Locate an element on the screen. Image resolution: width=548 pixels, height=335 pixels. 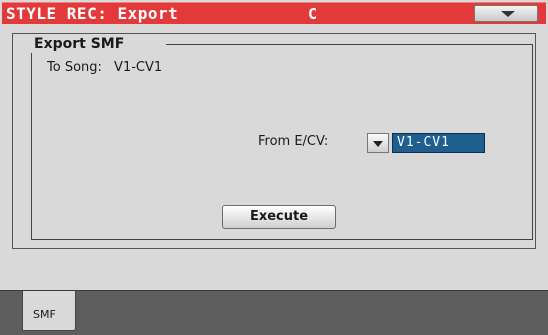
group-title: Export SMF is located at coordinates (79, 44).